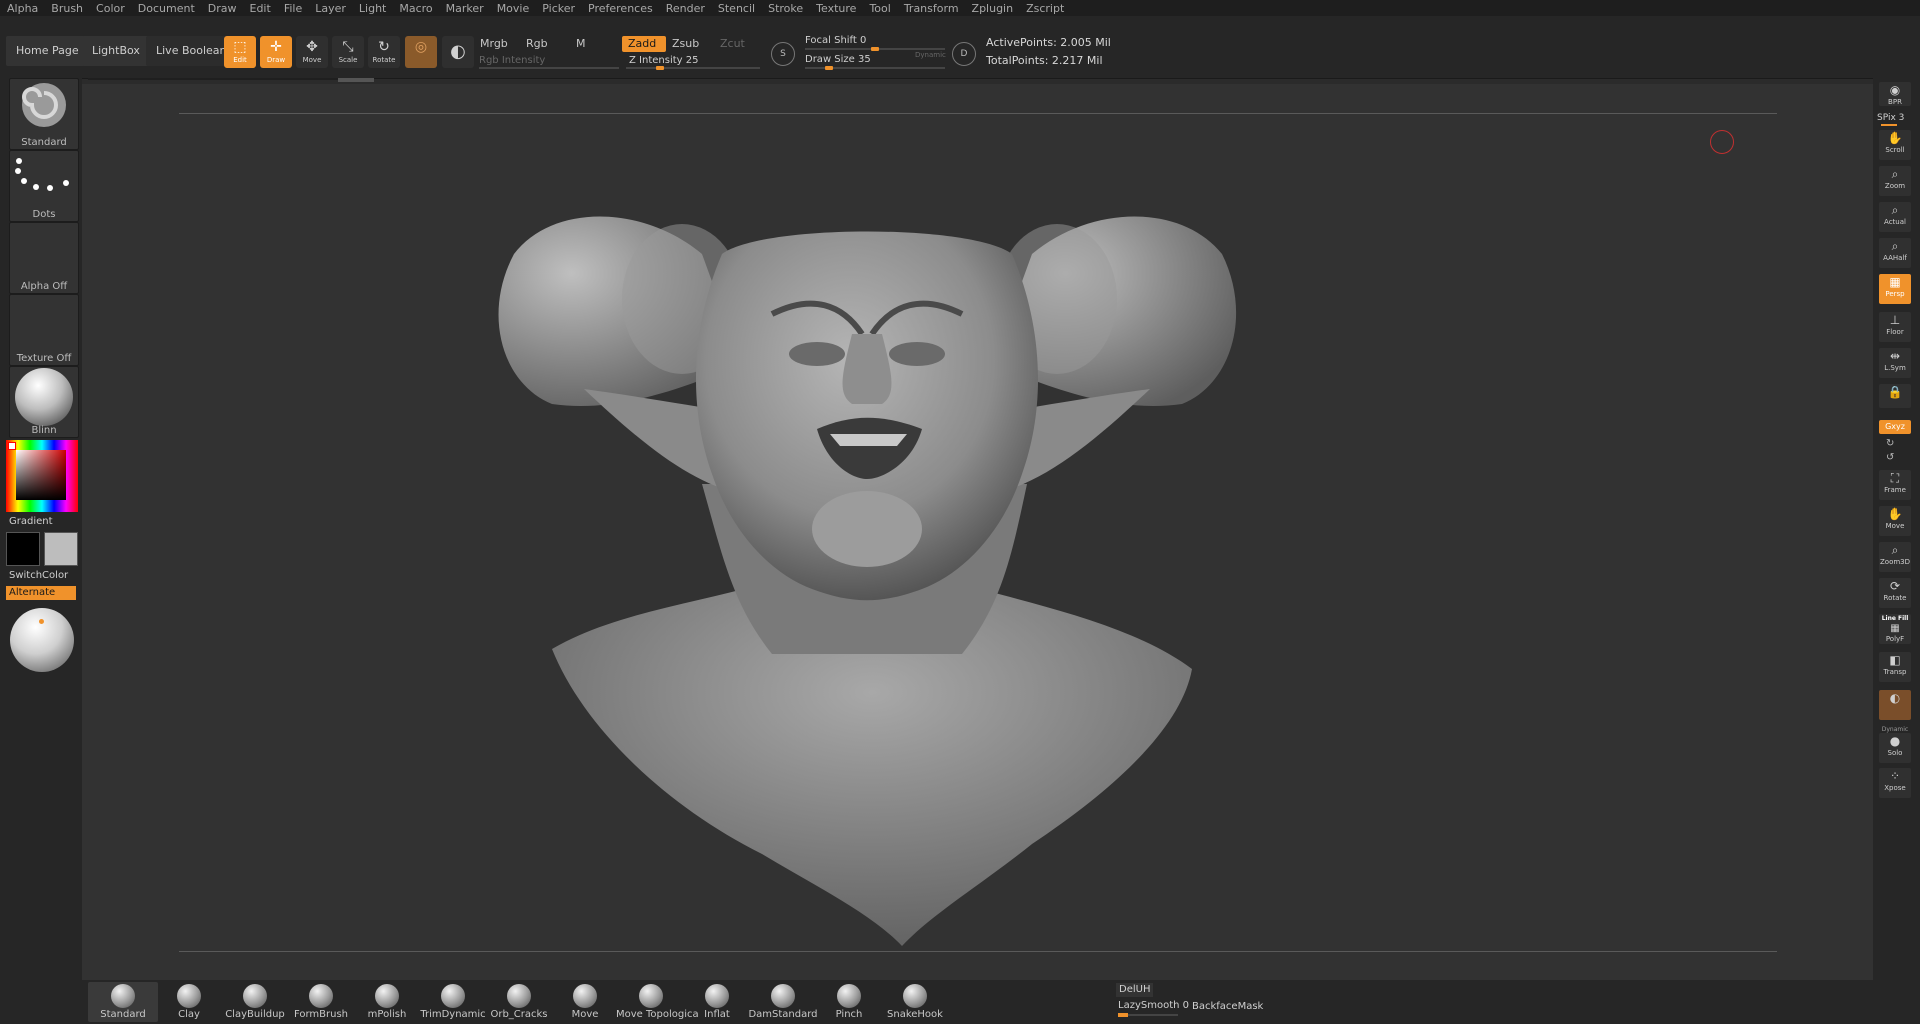  What do you see at coordinates (213, 79) in the screenshot?
I see `canvas-scrollbar` at bounding box center [213, 79].